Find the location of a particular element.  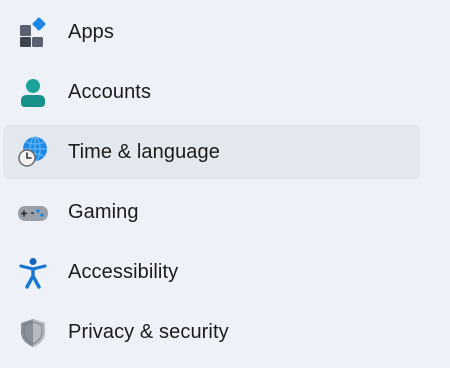

nav-item-apps: Apps is located at coordinates (211, 33).